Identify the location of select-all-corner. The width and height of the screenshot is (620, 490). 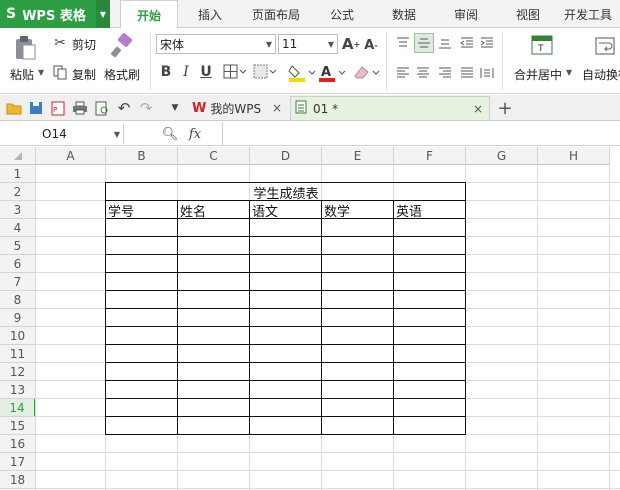
(18, 156).